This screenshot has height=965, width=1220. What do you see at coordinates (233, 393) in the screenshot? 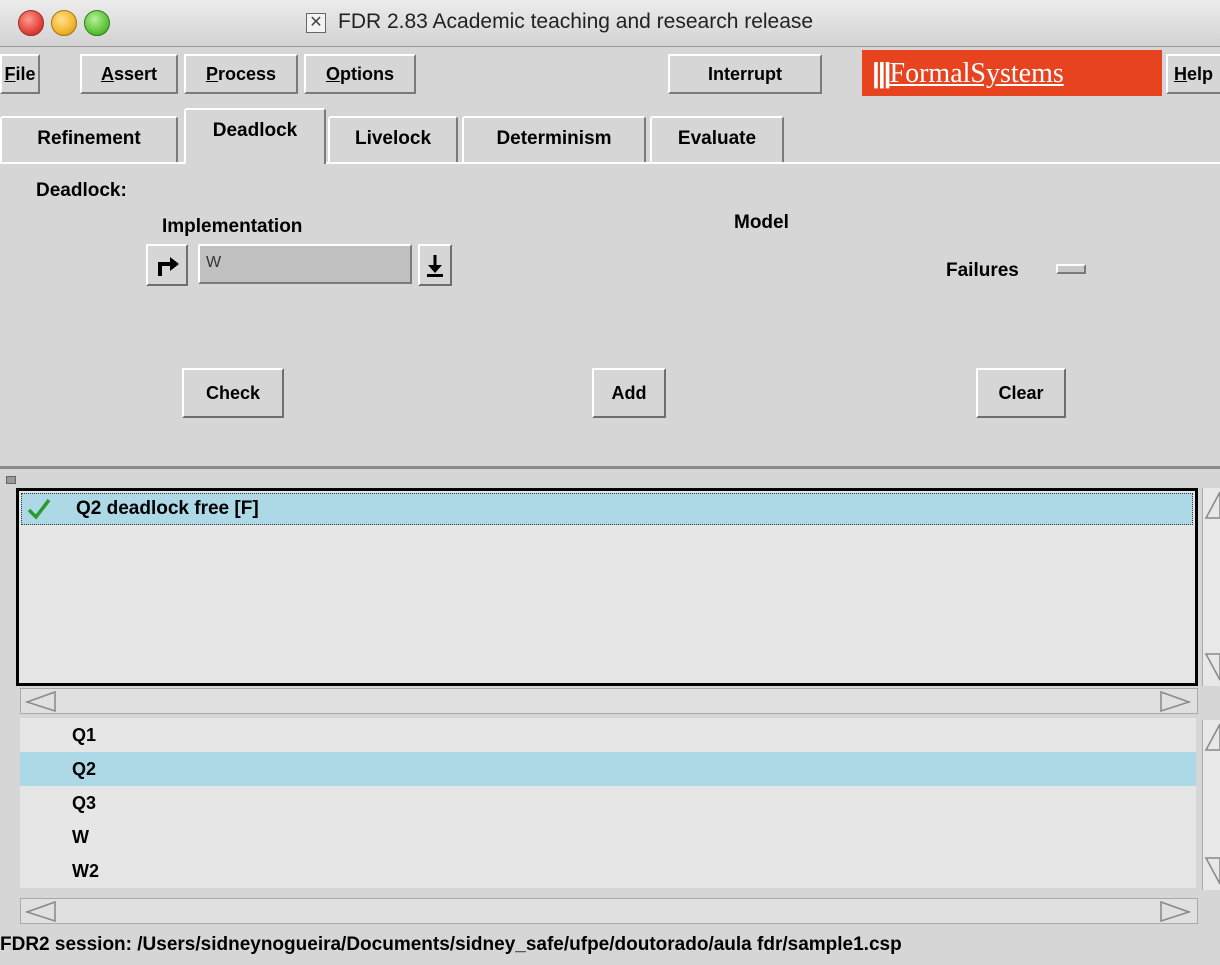
I see `check-button: Check` at bounding box center [233, 393].